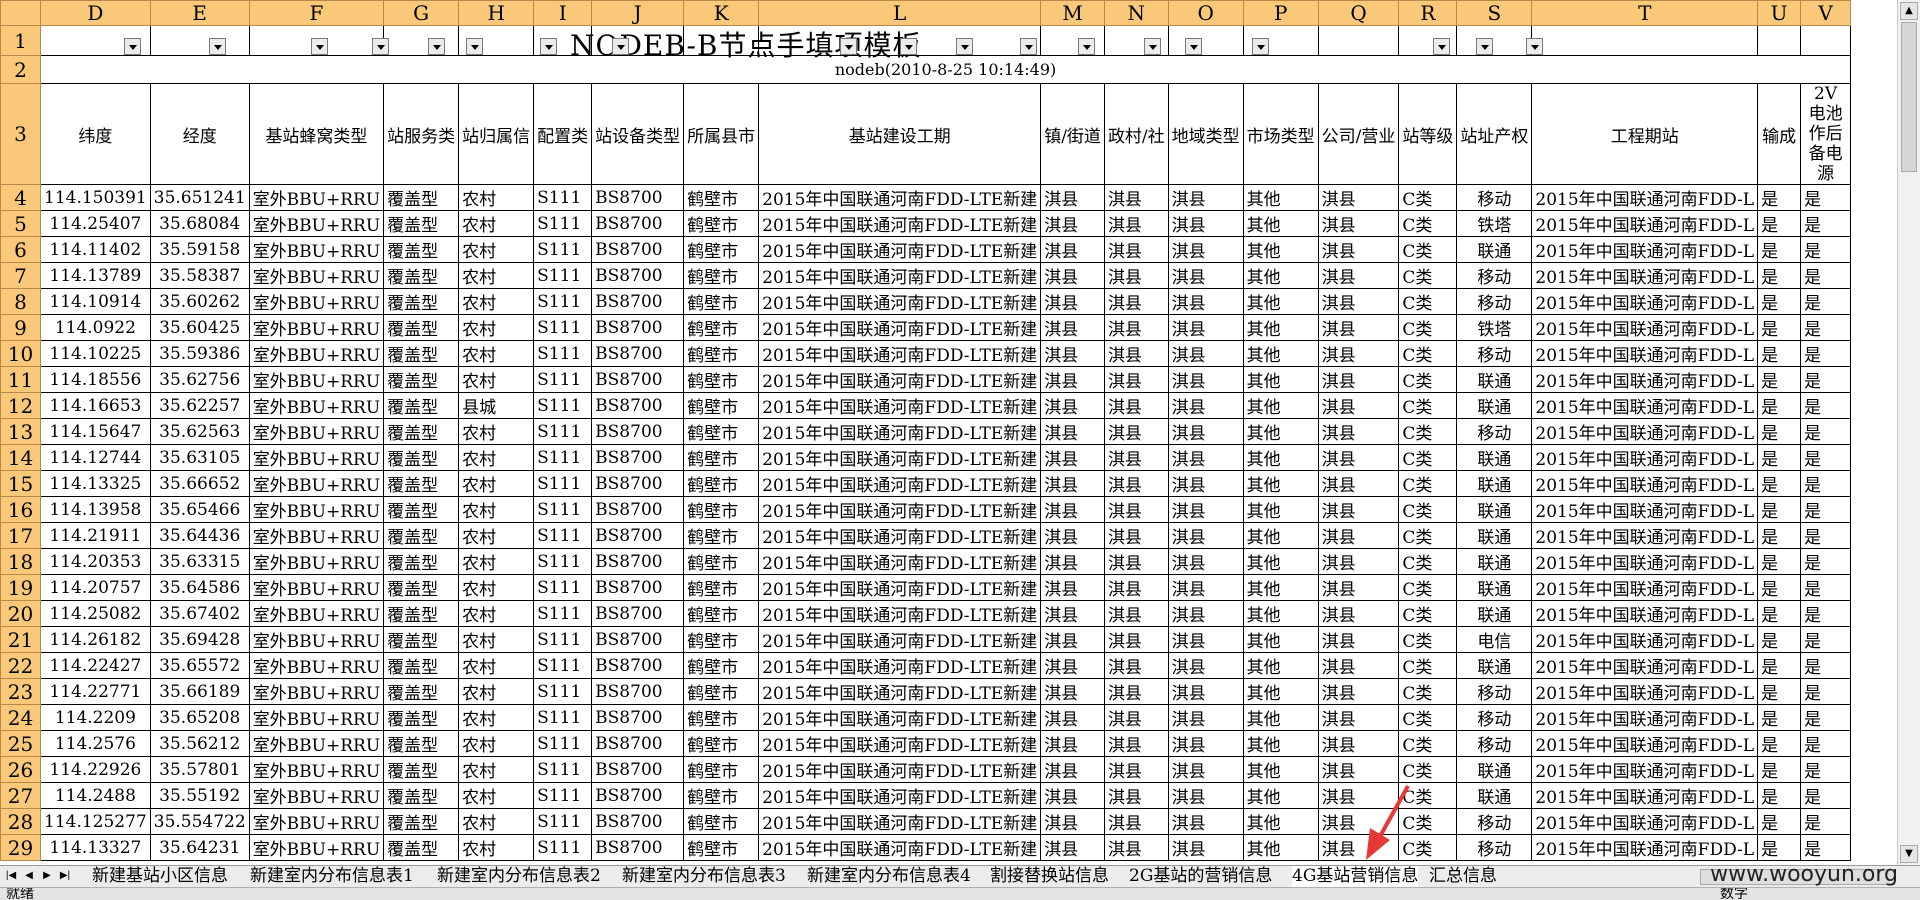 This screenshot has height=900, width=1920. What do you see at coordinates (1909, 11) in the screenshot?
I see `scroll-up-icon: ▲` at bounding box center [1909, 11].